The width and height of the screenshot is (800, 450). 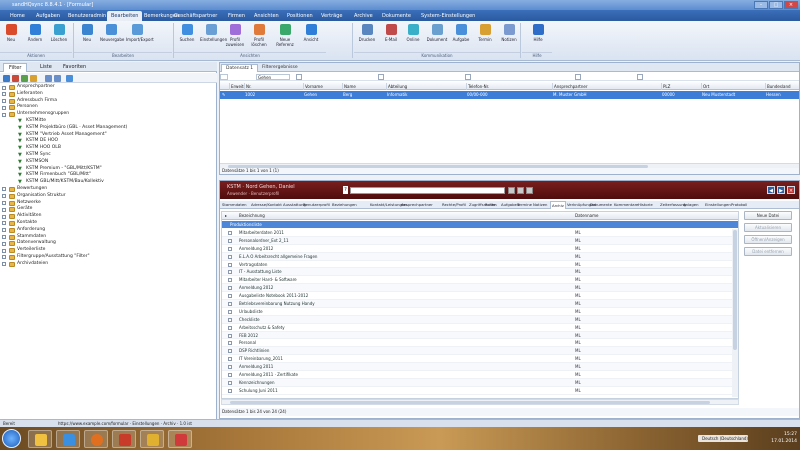 I want to click on archive-row: Schulung Juni 2011 ML, so click(x=477, y=391).